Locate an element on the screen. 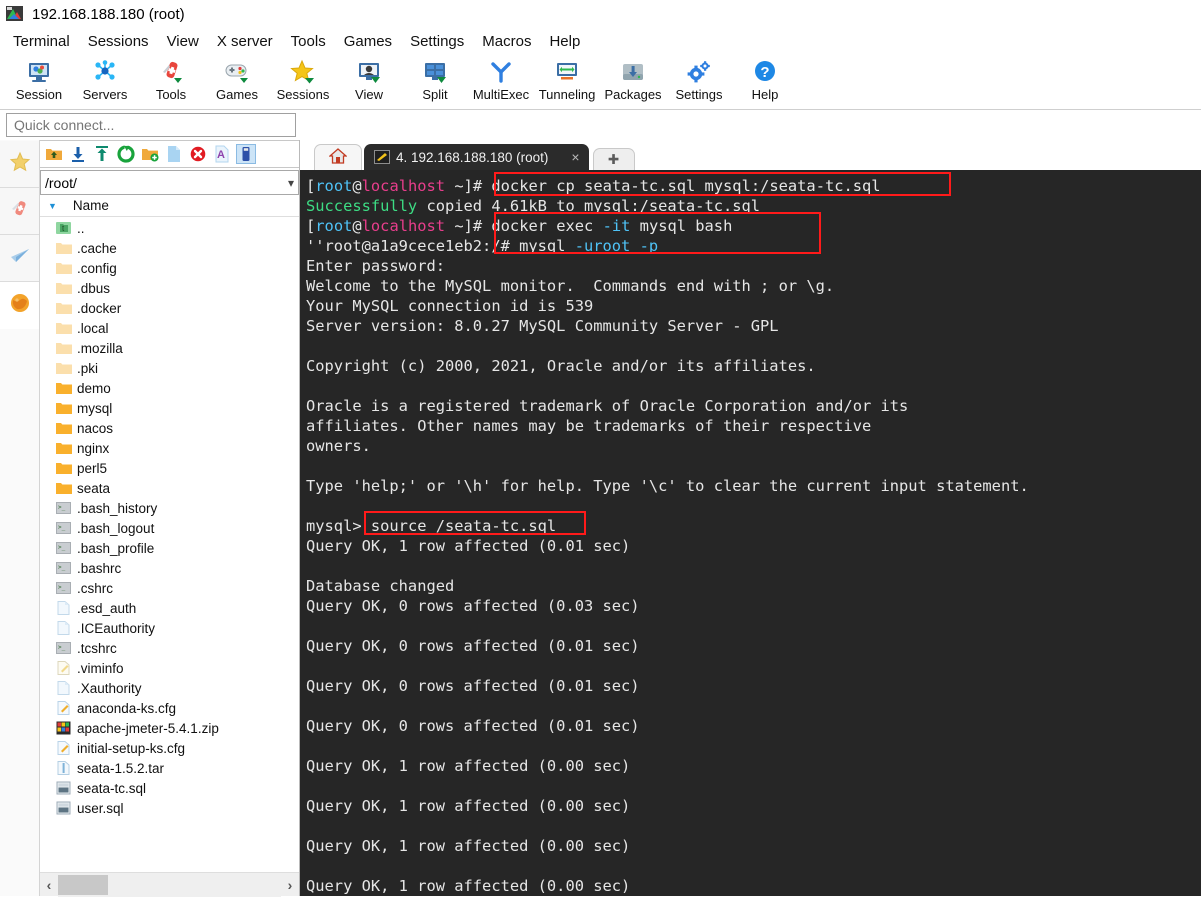 The width and height of the screenshot is (1201, 913). toolbar-button-games: Games is located at coordinates (237, 81).